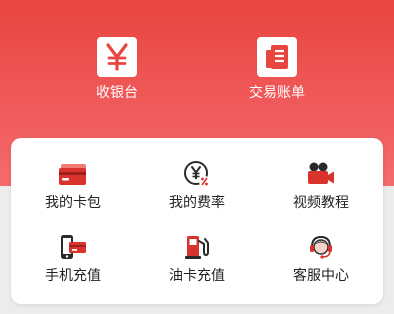  Describe the element at coordinates (117, 93) in the screenshot. I see `cashier-label: 收银台` at that location.